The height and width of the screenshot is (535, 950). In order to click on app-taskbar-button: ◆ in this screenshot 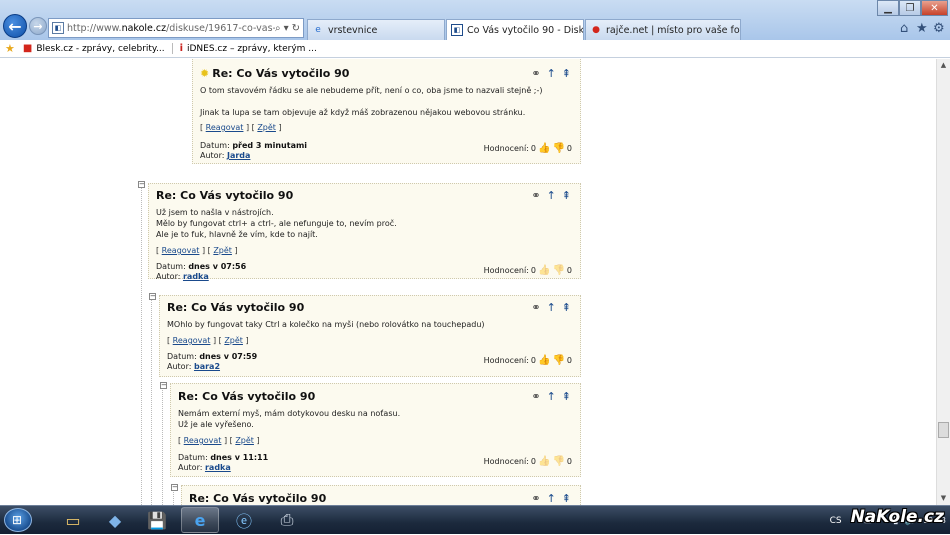, I will do `click(115, 520)`.